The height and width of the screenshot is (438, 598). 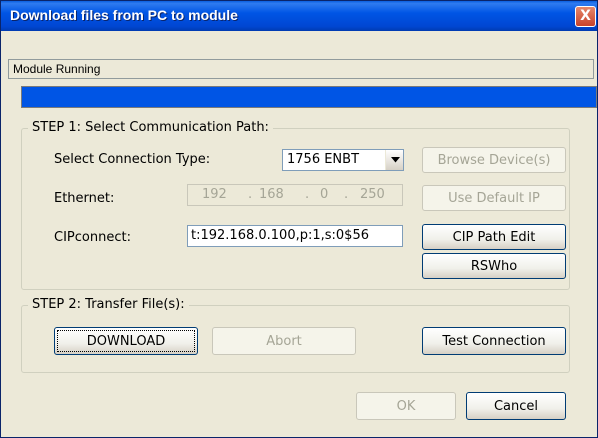 What do you see at coordinates (214, 194) in the screenshot?
I see `ip-octet-1: 192` at bounding box center [214, 194].